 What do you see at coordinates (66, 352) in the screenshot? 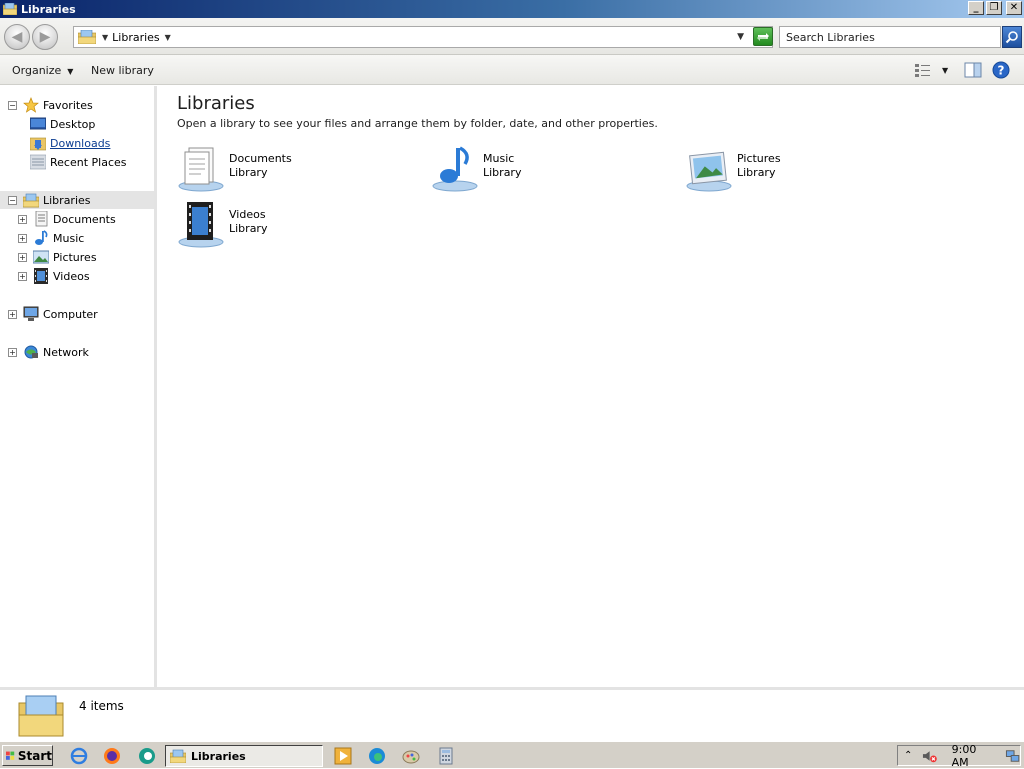
I see `network-label: Network` at bounding box center [66, 352].